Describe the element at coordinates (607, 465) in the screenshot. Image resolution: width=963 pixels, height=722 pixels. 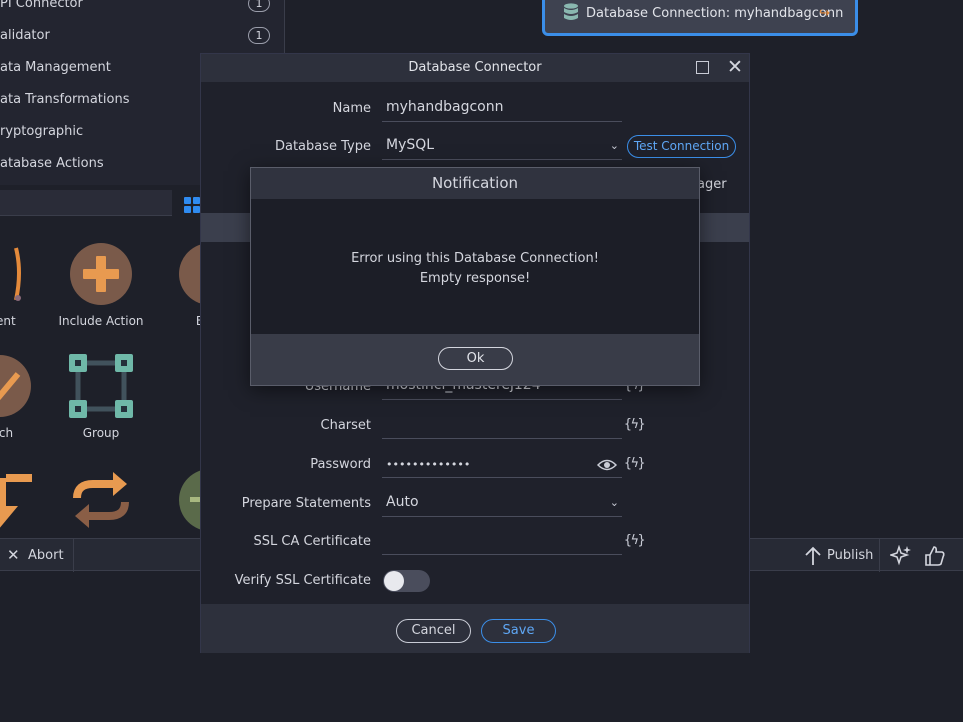
I see `eye-icon` at that location.